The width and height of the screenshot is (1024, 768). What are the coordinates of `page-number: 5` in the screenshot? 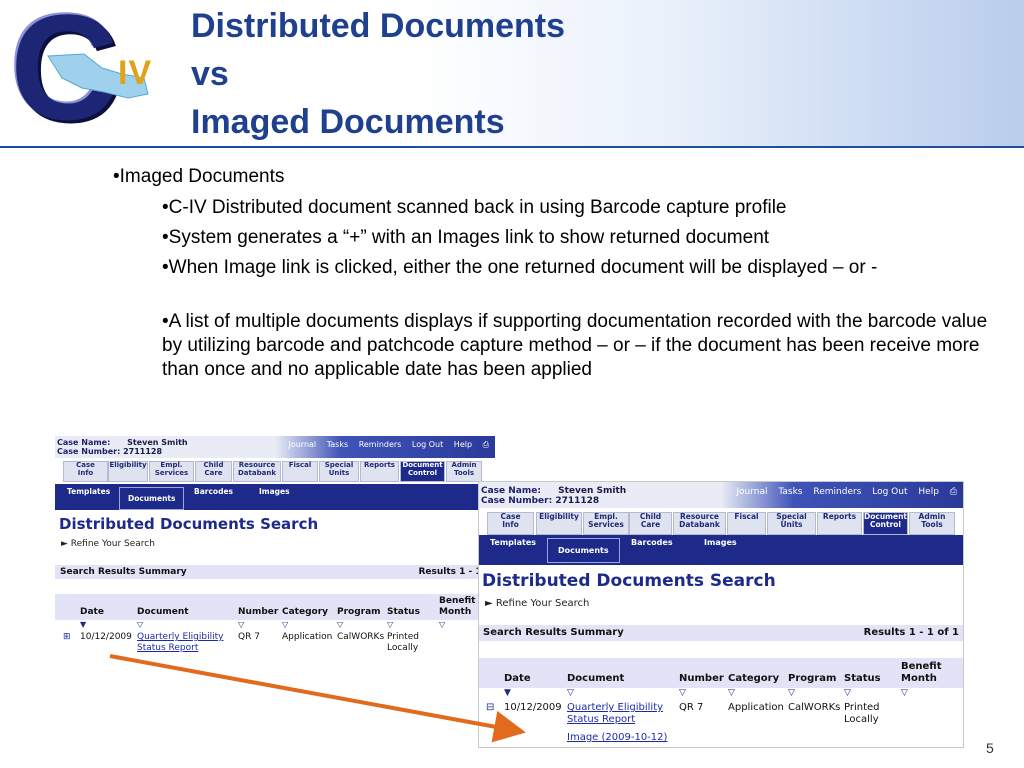 It's located at (990, 748).